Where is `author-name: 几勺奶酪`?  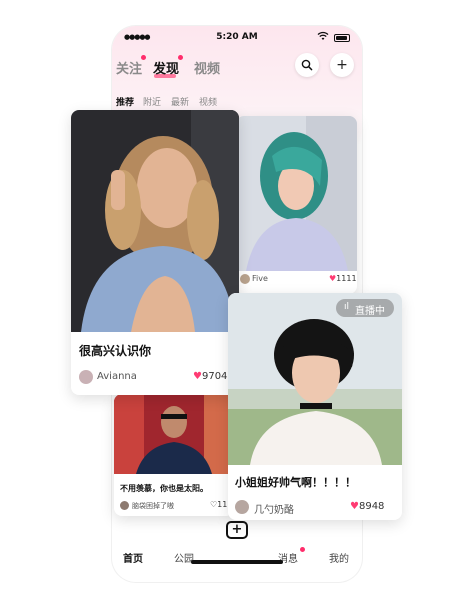
author-name: 几勺奶酪 is located at coordinates (274, 510).